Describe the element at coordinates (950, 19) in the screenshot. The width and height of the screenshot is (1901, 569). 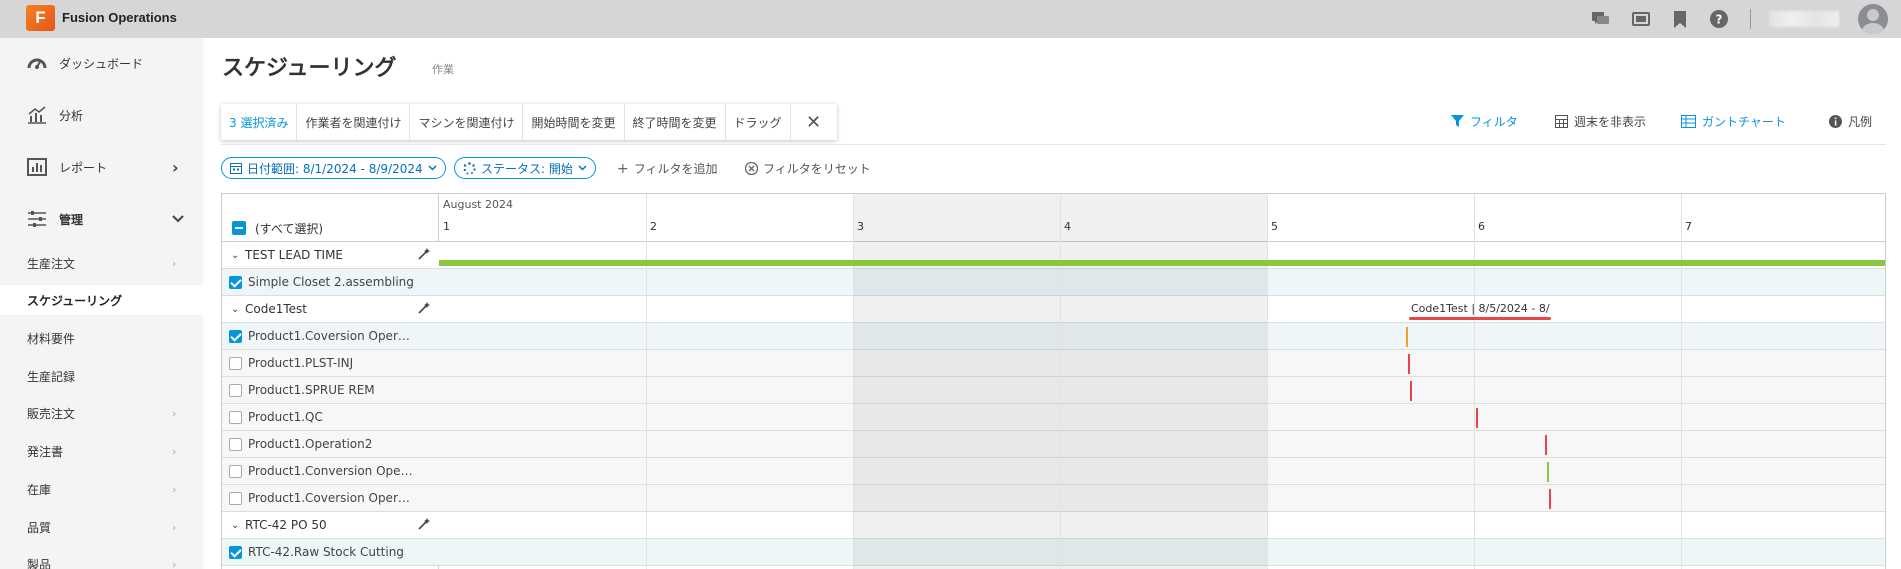
I see `top-bar: F Fusion Operations ?` at that location.